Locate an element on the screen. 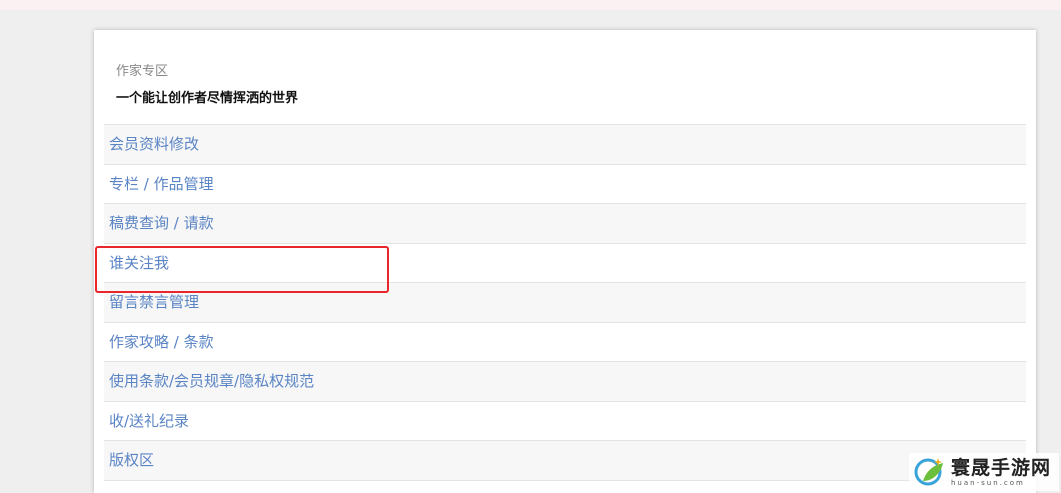 The height and width of the screenshot is (493, 1061). menu-item-followers: 谁关注我 is located at coordinates (565, 263).